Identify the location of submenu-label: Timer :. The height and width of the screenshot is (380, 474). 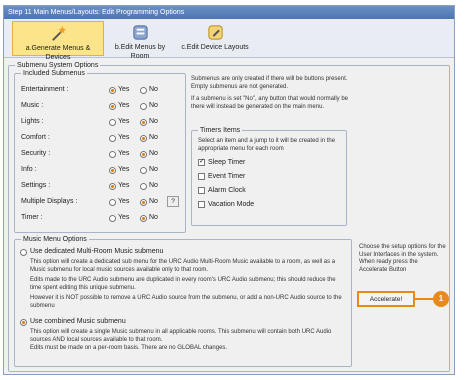
(32, 217).